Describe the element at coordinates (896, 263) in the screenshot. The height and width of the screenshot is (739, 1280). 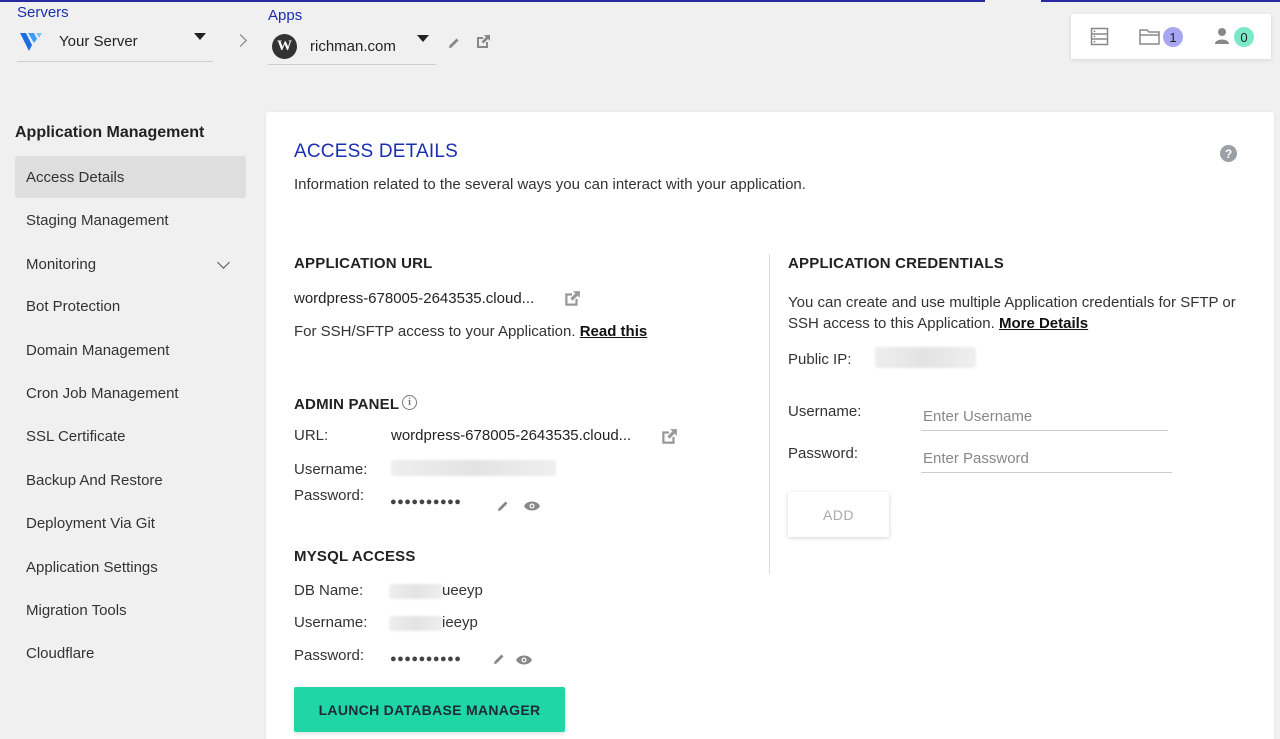
I see `application-credentials-heading: APPLICATION CREDENTIALS` at that location.